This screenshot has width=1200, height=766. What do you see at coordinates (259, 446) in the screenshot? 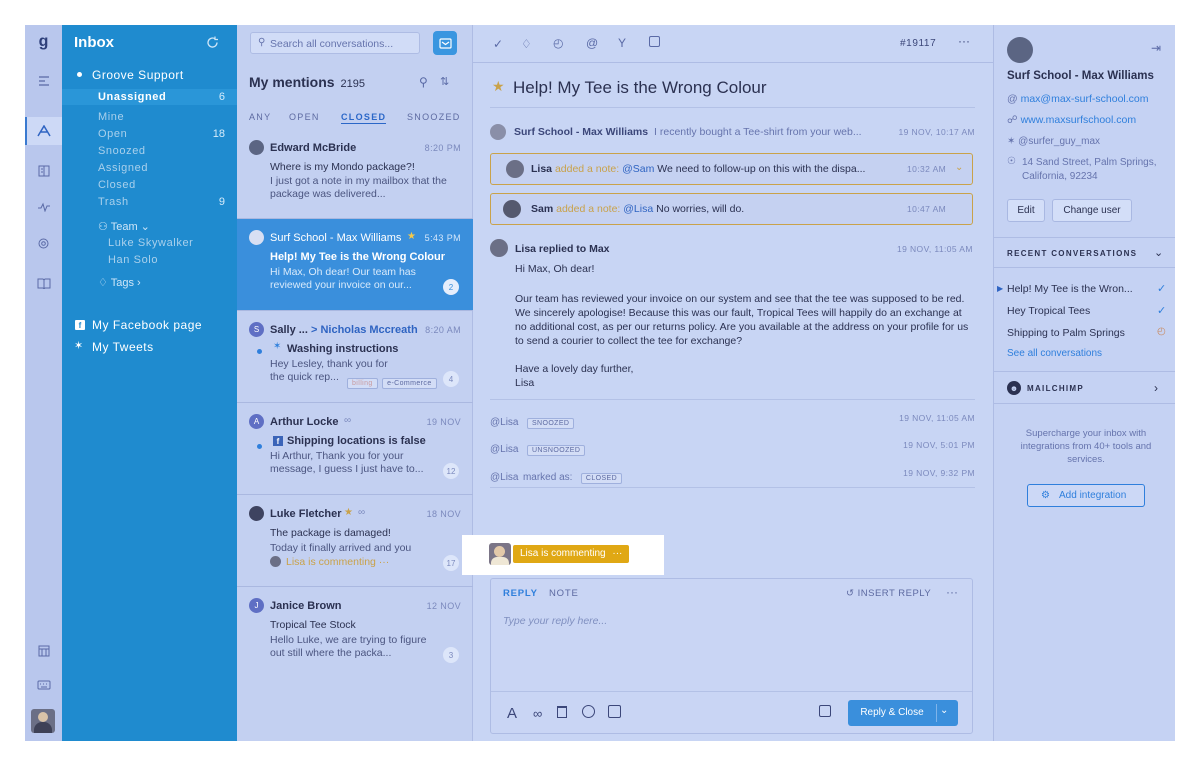
I see `unread-dot-icon` at bounding box center [259, 446].